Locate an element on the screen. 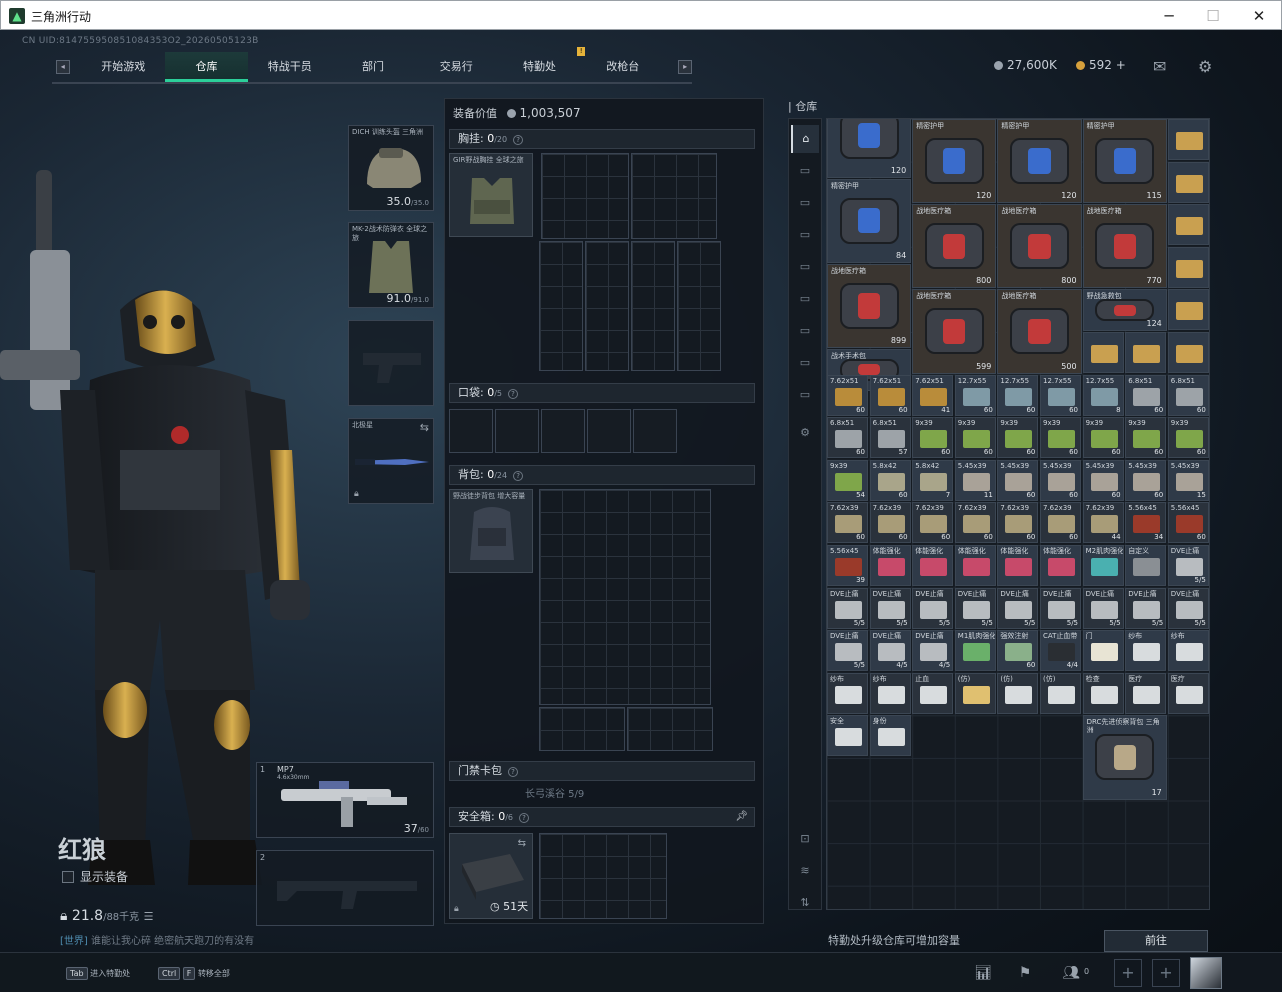  stash-small-item: 7.62x51 60 is located at coordinates (847, 395).